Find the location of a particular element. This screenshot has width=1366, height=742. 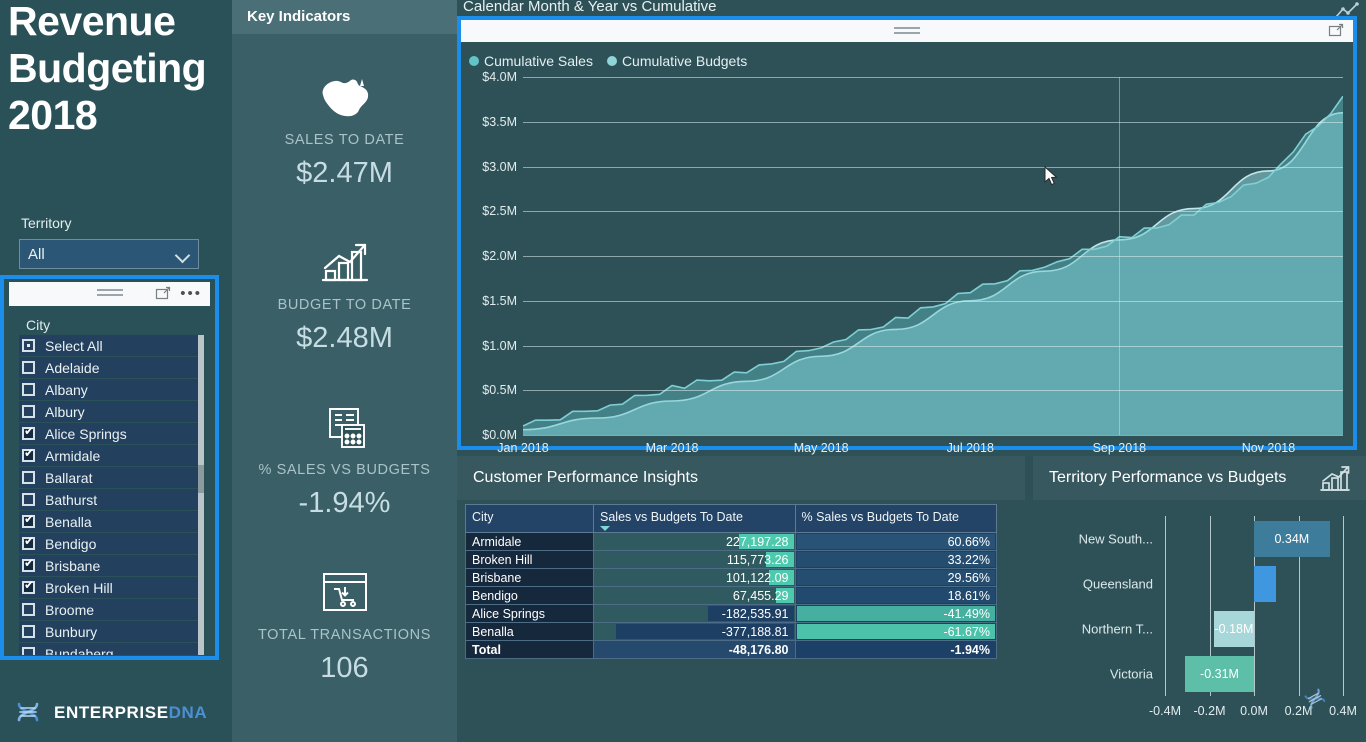

city-slicer-item: Albany is located at coordinates (110, 389).